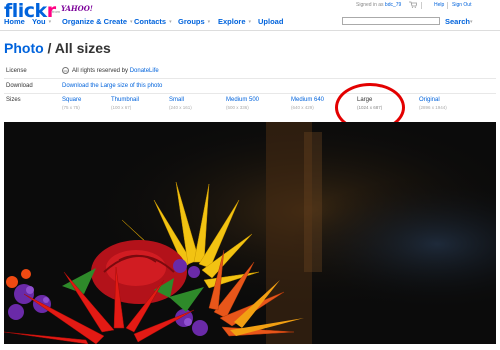 Image resolution: width=500 pixels, height=350 pixels. I want to click on sign-out-link: Sign Out, so click(461, 5).